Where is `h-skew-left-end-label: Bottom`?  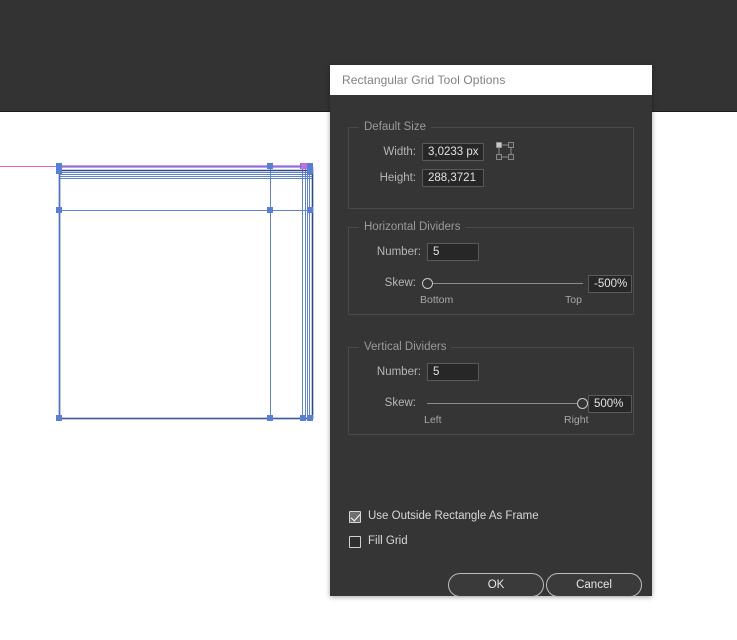
h-skew-left-end-label: Bottom is located at coordinates (437, 300).